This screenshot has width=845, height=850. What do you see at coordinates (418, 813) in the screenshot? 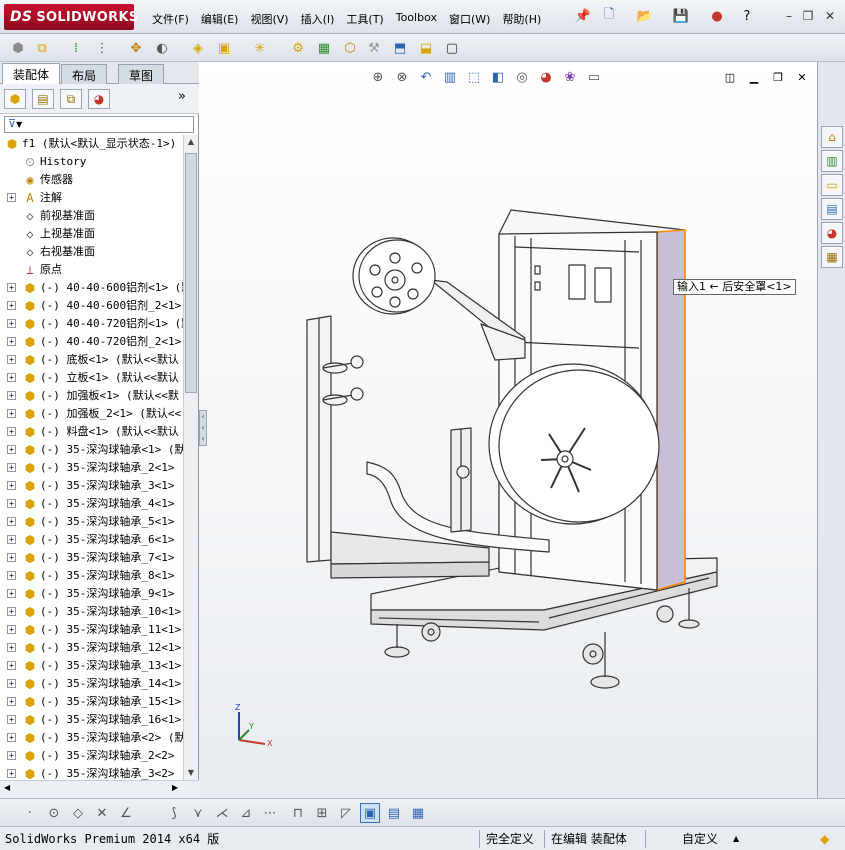
I see `four-view-icon: ▦` at bounding box center [418, 813].